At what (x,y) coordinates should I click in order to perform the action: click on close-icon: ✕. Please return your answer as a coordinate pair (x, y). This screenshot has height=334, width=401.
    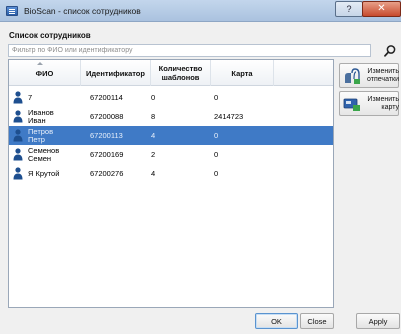
    Looking at the image, I should click on (381, 8).